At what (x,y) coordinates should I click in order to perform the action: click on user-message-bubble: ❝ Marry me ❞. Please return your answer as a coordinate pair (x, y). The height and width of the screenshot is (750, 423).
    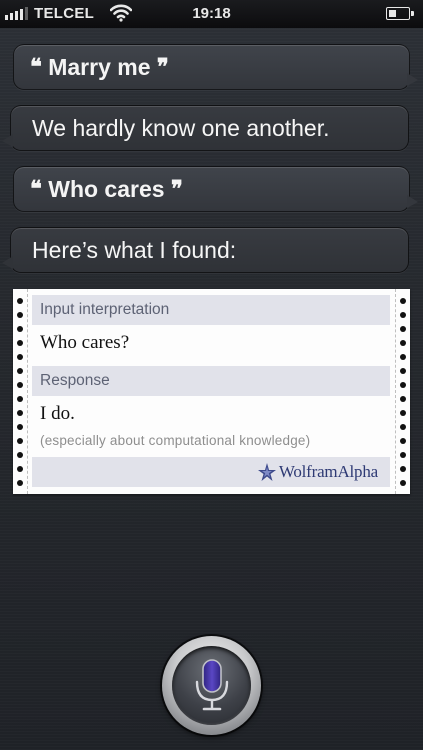
    Looking at the image, I should click on (215, 67).